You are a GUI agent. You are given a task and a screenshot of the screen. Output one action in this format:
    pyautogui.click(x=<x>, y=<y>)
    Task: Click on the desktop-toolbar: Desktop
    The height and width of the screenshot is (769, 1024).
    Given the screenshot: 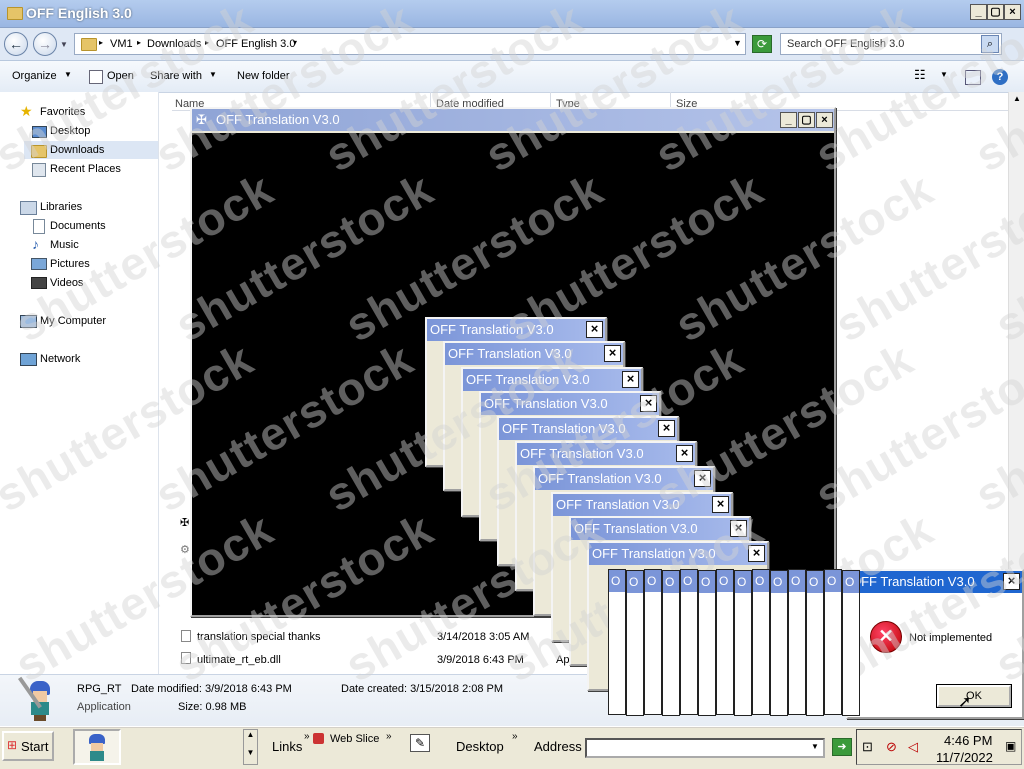 What is the action you would take?
    pyautogui.click(x=480, y=746)
    